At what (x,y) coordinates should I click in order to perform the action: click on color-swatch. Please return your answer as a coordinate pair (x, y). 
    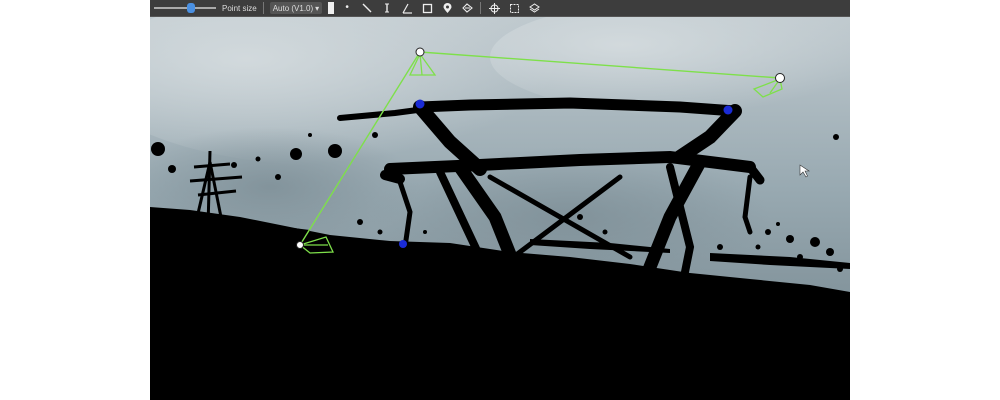
    Looking at the image, I should click on (331, 8).